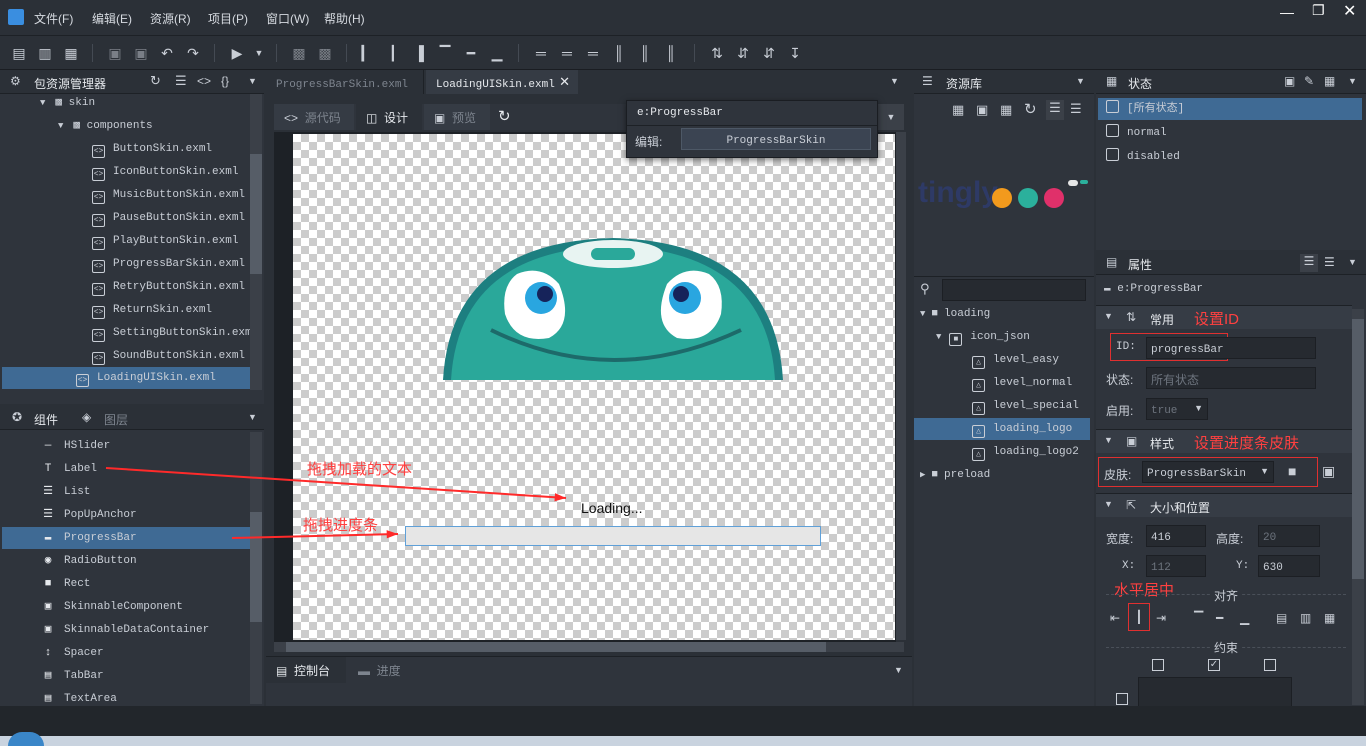 The height and width of the screenshot is (746, 1366). What do you see at coordinates (19, 53) in the screenshot?
I see `new-project-icon: ▤` at bounding box center [19, 53].